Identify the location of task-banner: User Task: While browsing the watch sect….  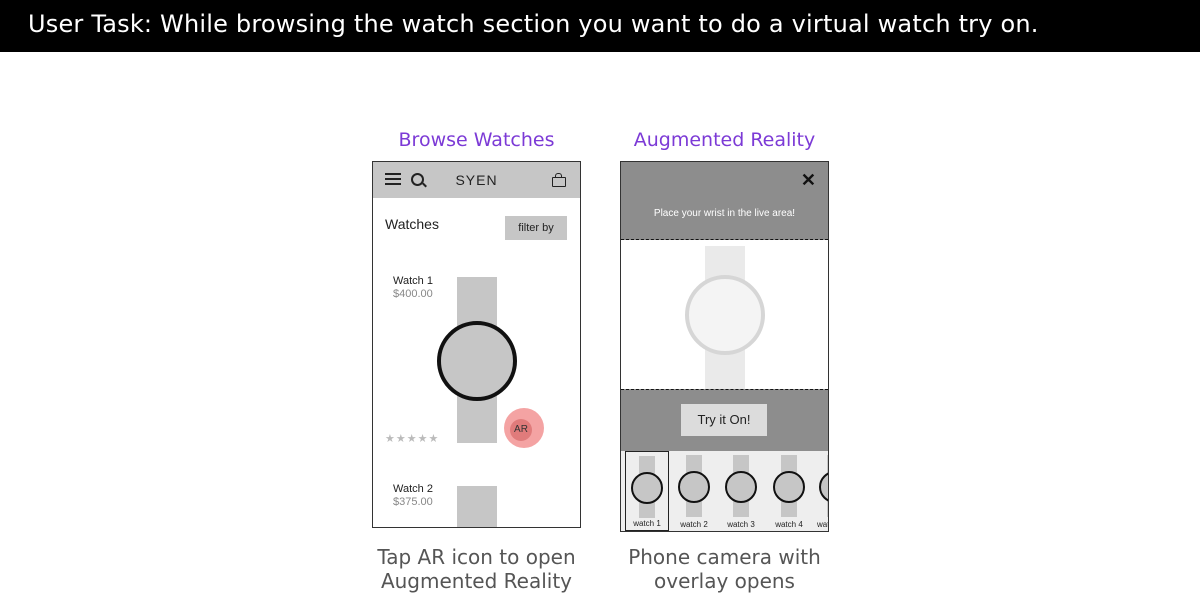
(600, 26).